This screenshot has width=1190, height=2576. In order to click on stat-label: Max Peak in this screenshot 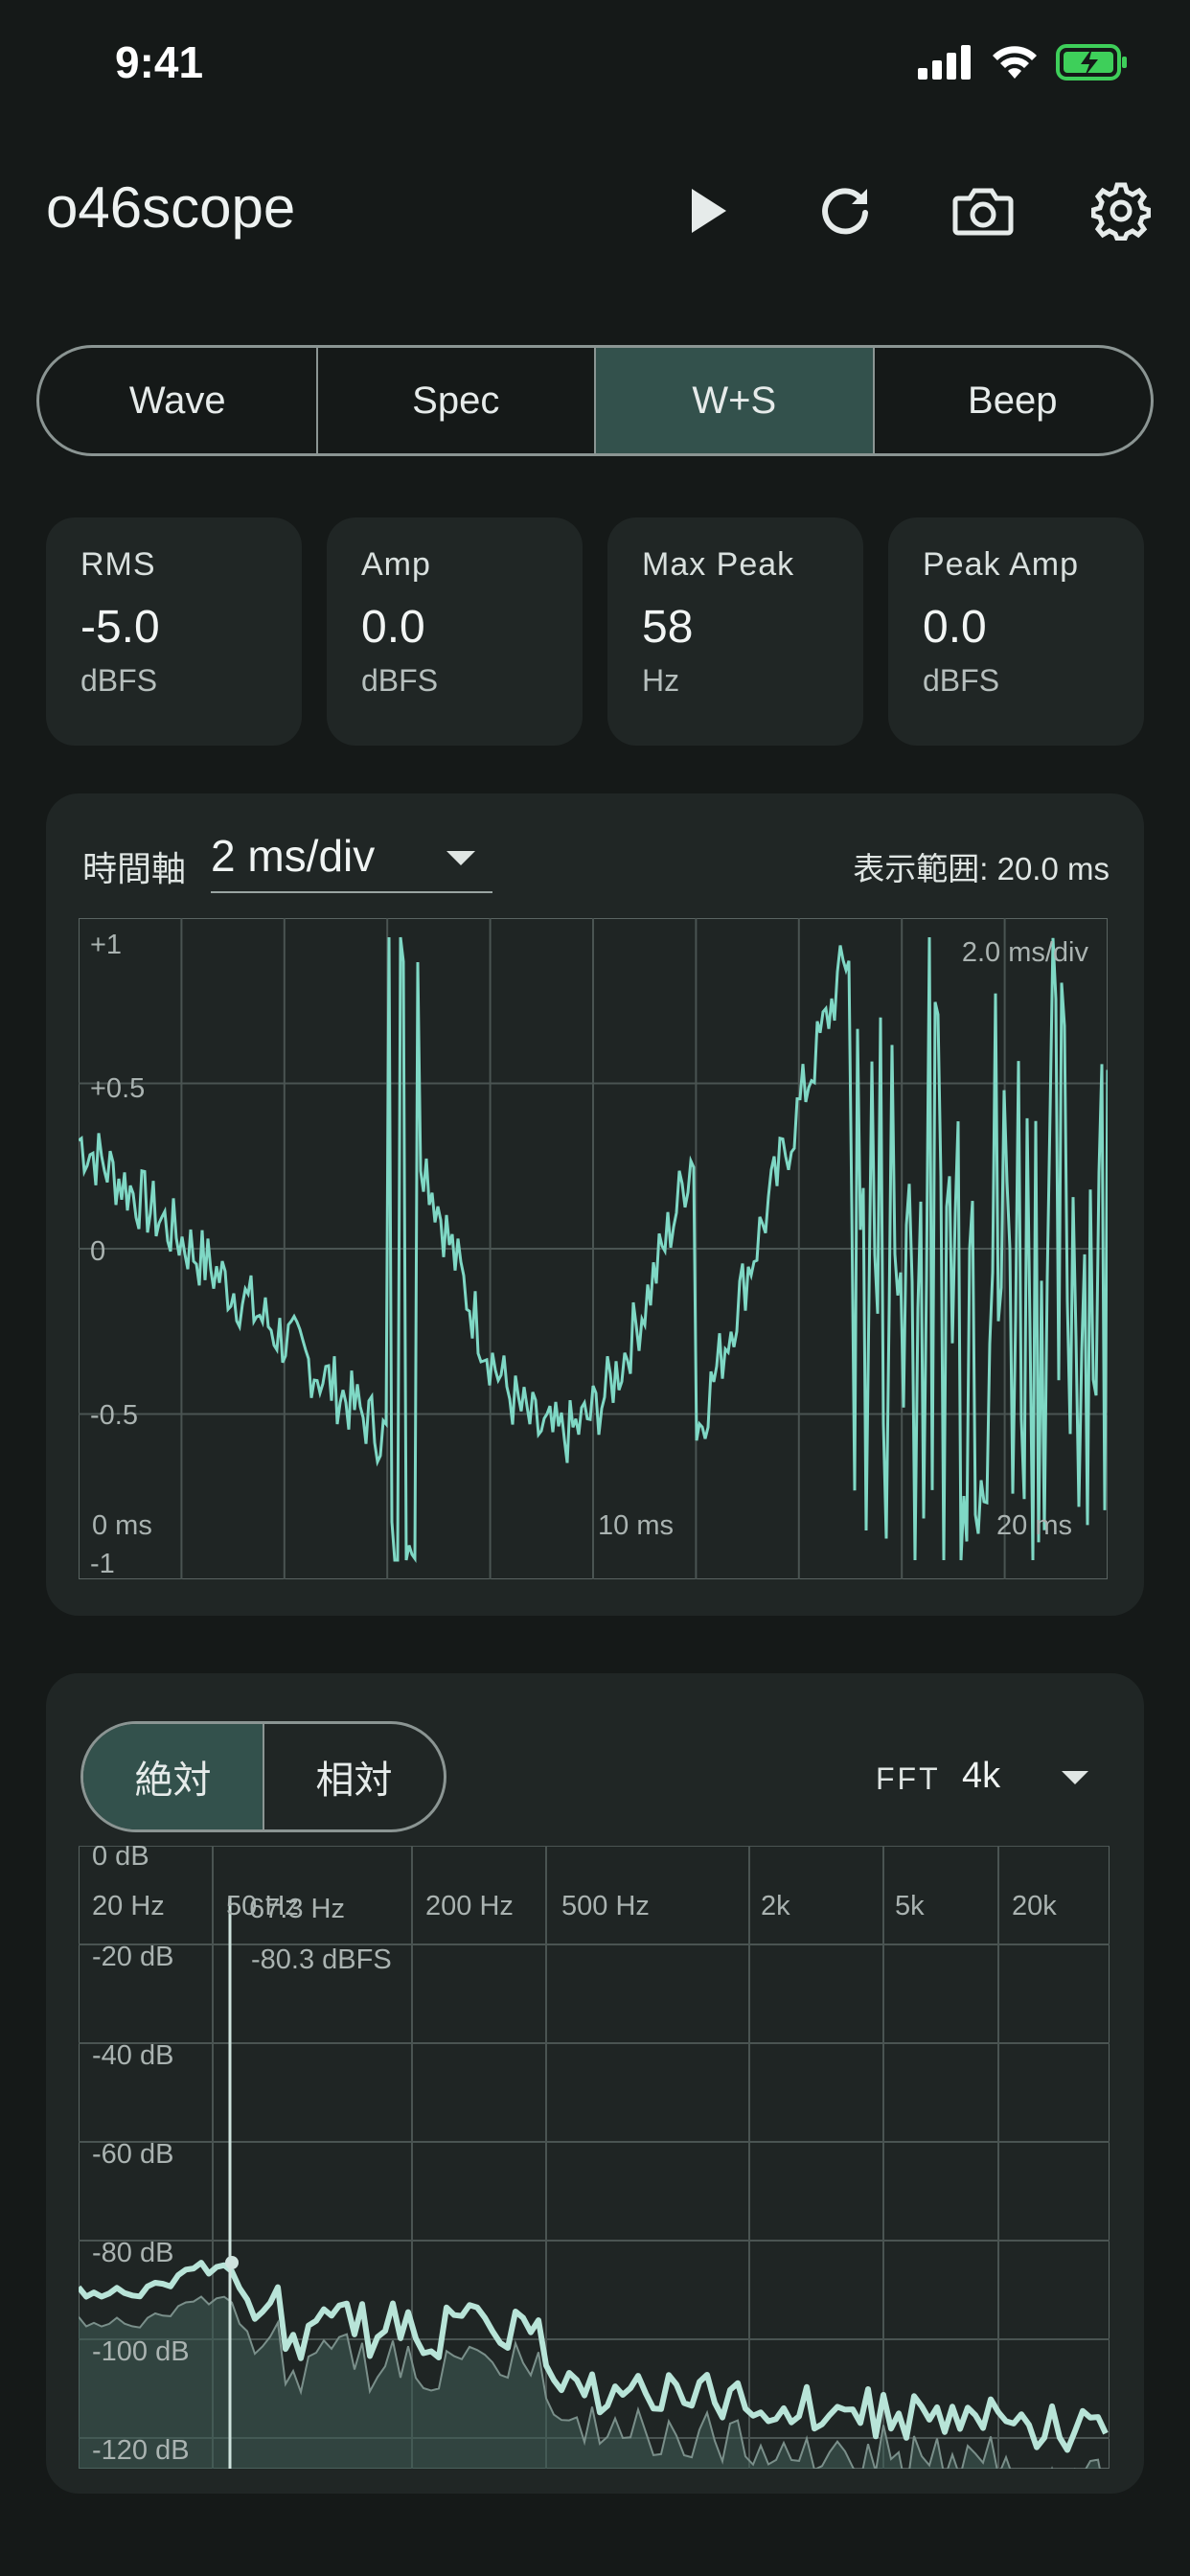, I will do `click(718, 564)`.